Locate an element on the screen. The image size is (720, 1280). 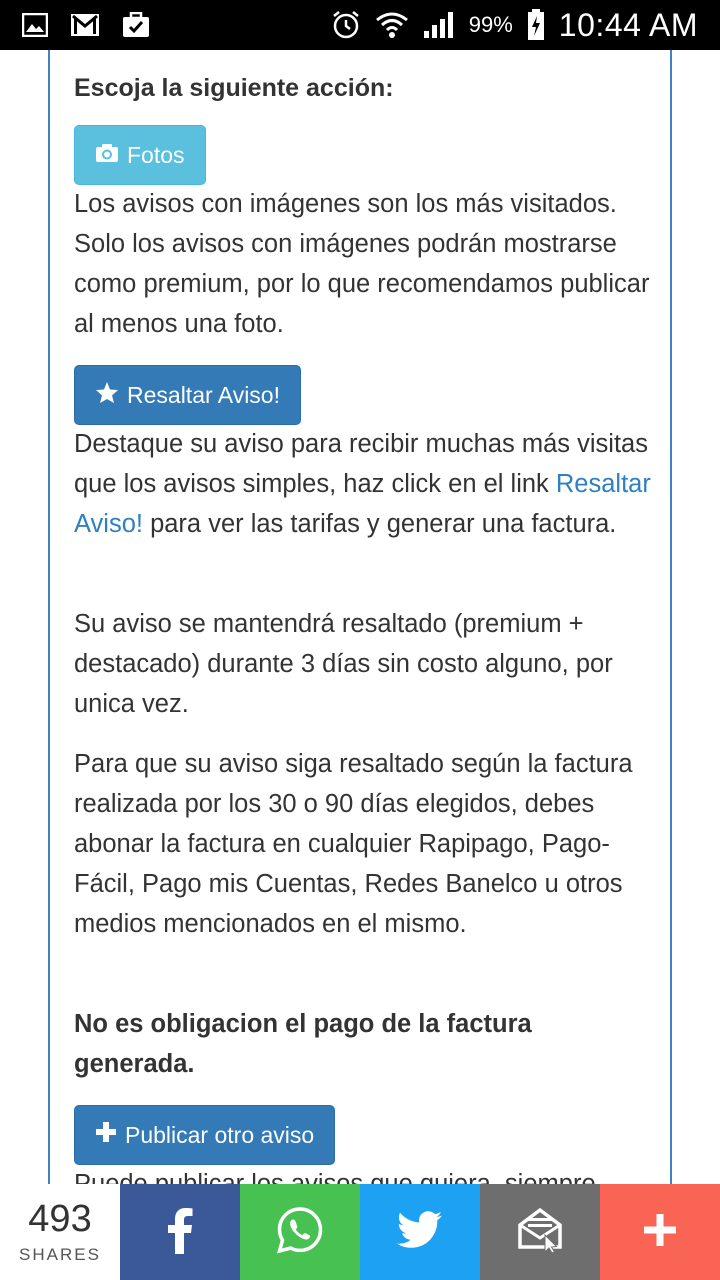
star-icon is located at coordinates (107, 395).